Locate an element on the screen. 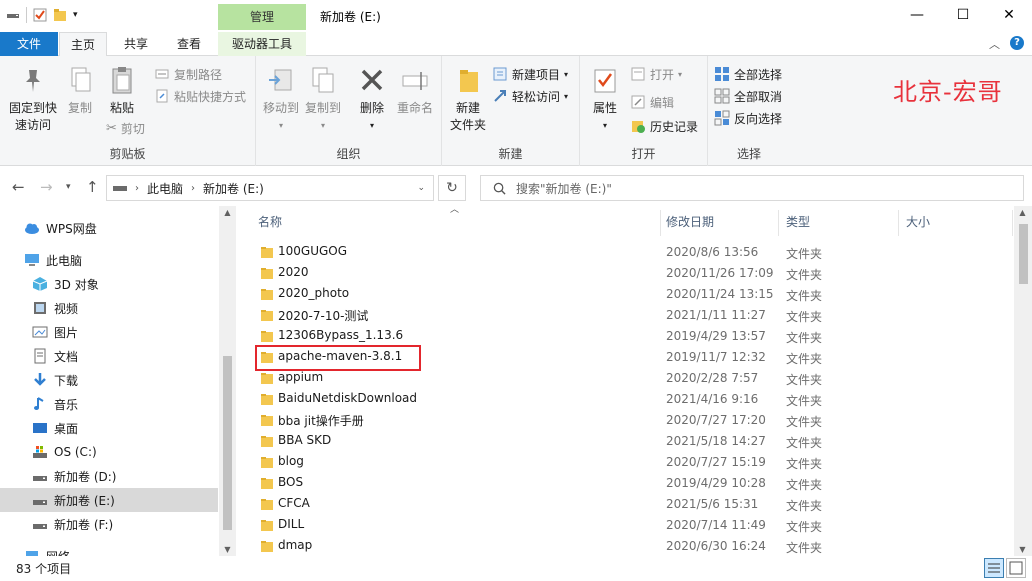  nav-item-3d-objects: 3D 对象 is located at coordinates (109, 284).